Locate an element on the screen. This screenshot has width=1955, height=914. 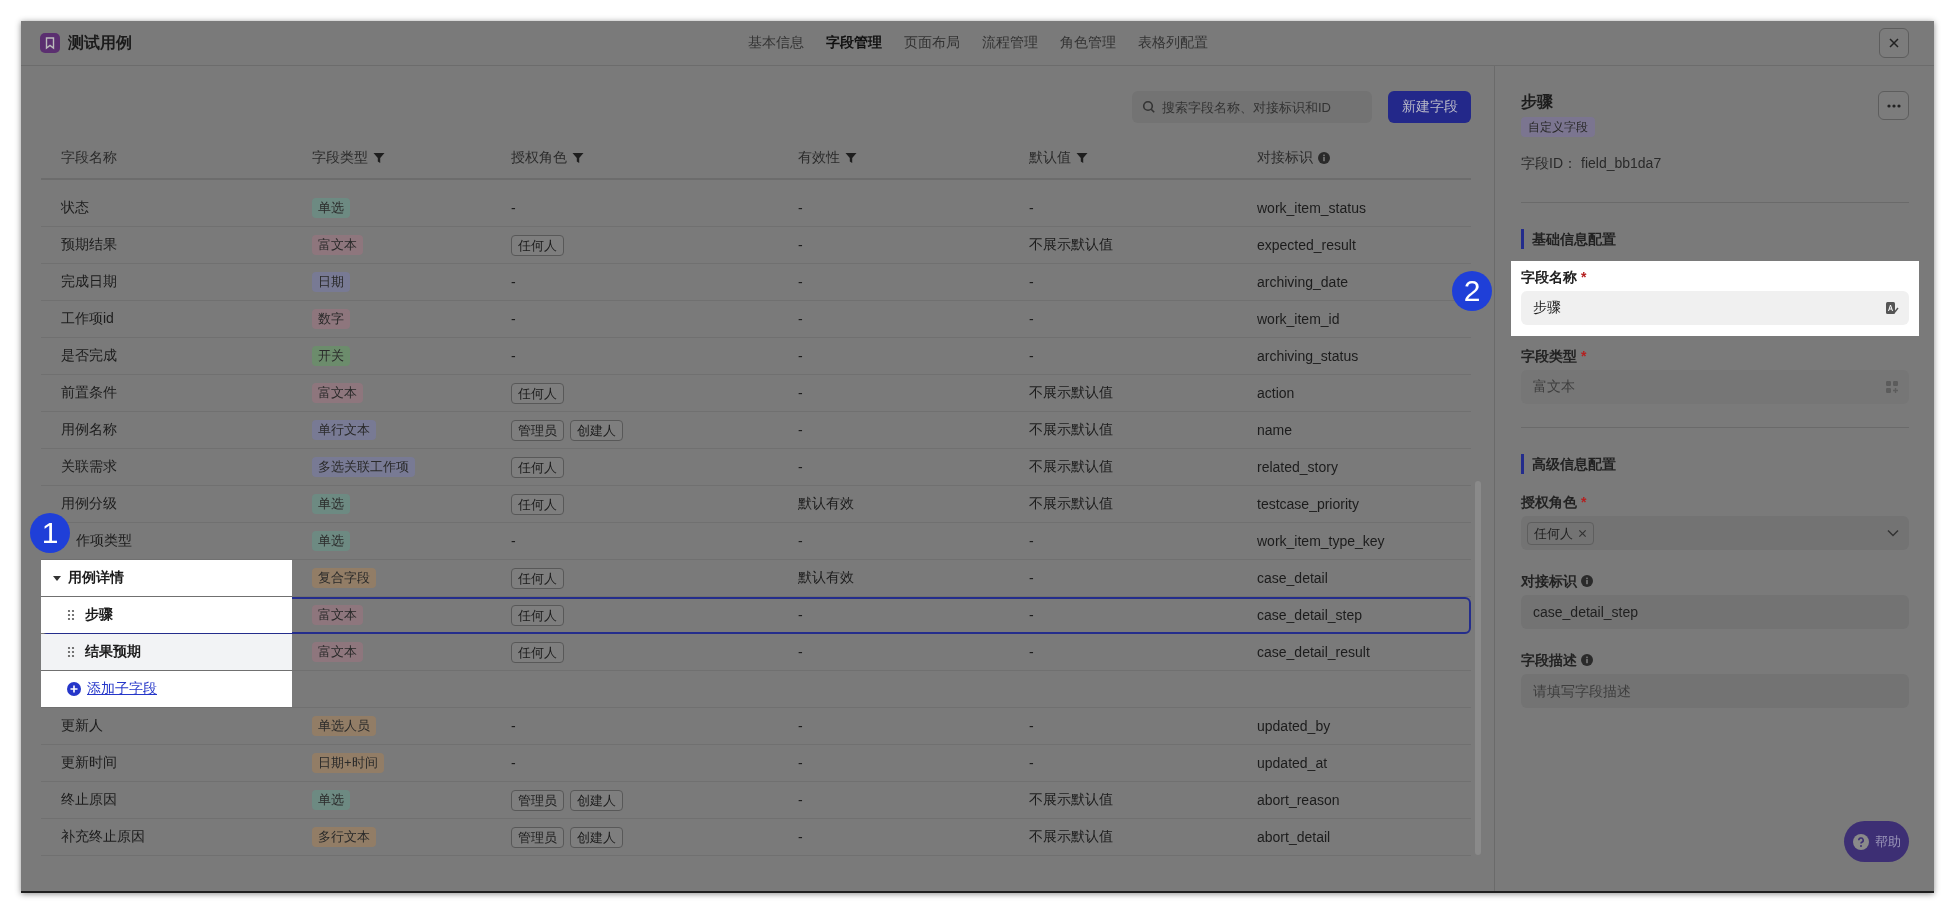
api-key-text: abort_detail is located at coordinates (1294, 837).